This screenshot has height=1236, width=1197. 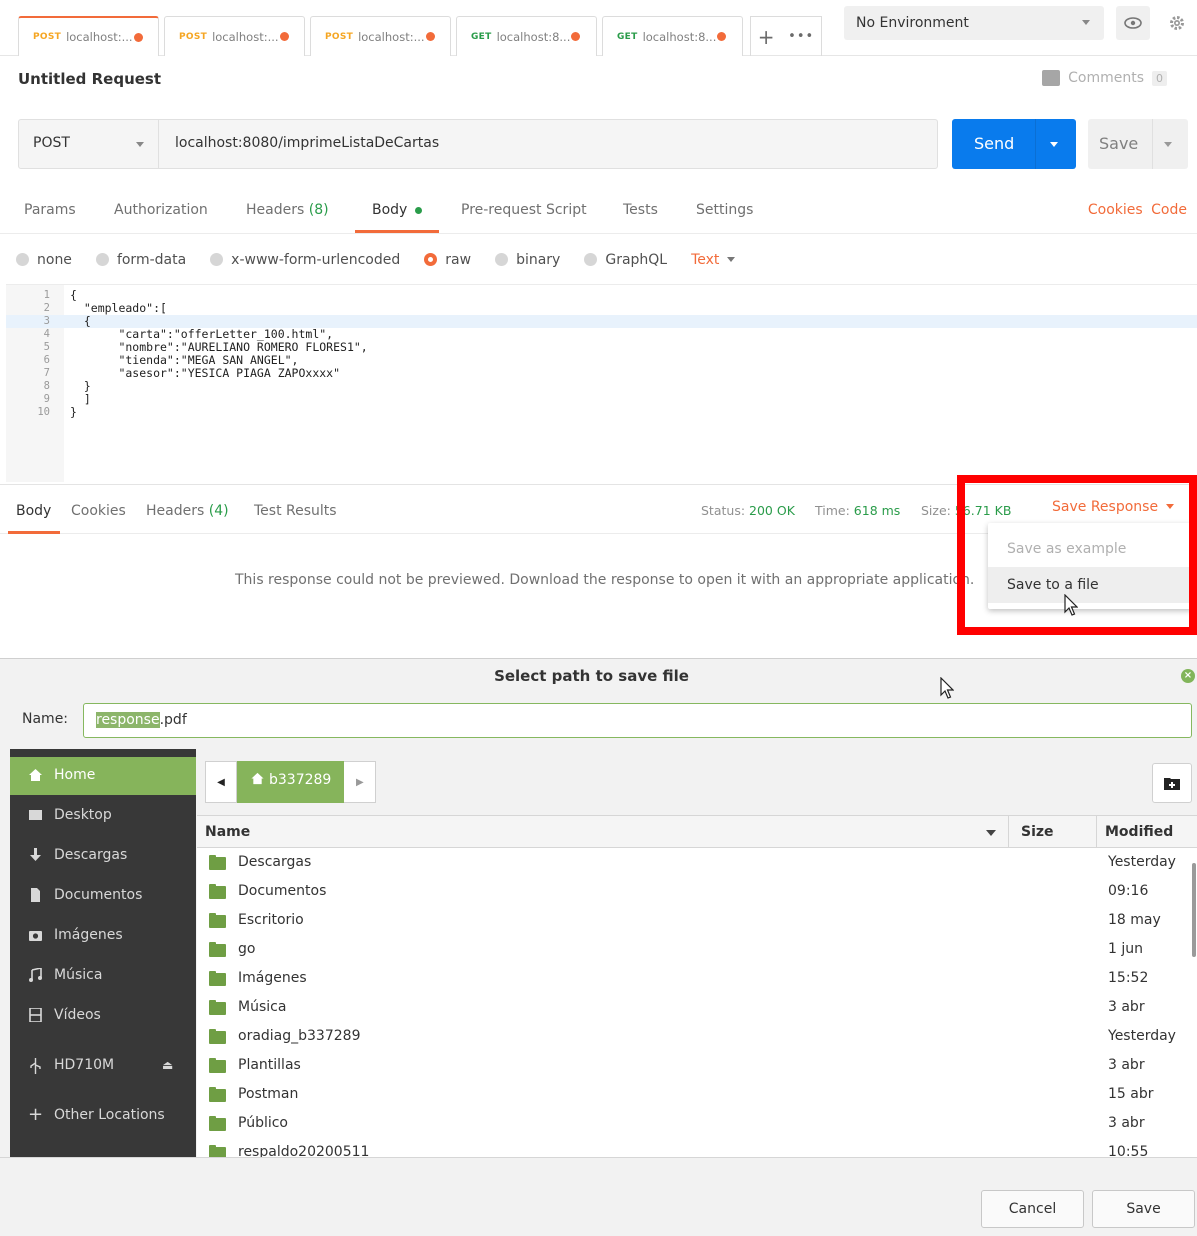 What do you see at coordinates (44, 260) in the screenshot?
I see `body-type-none: none` at bounding box center [44, 260].